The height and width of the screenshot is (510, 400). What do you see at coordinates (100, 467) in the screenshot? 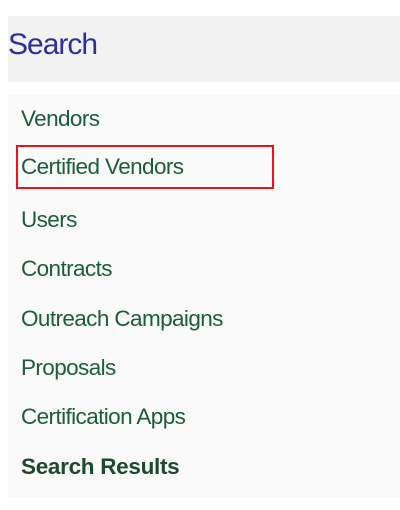
I see `menu-item-search-results: Search Results` at bounding box center [100, 467].